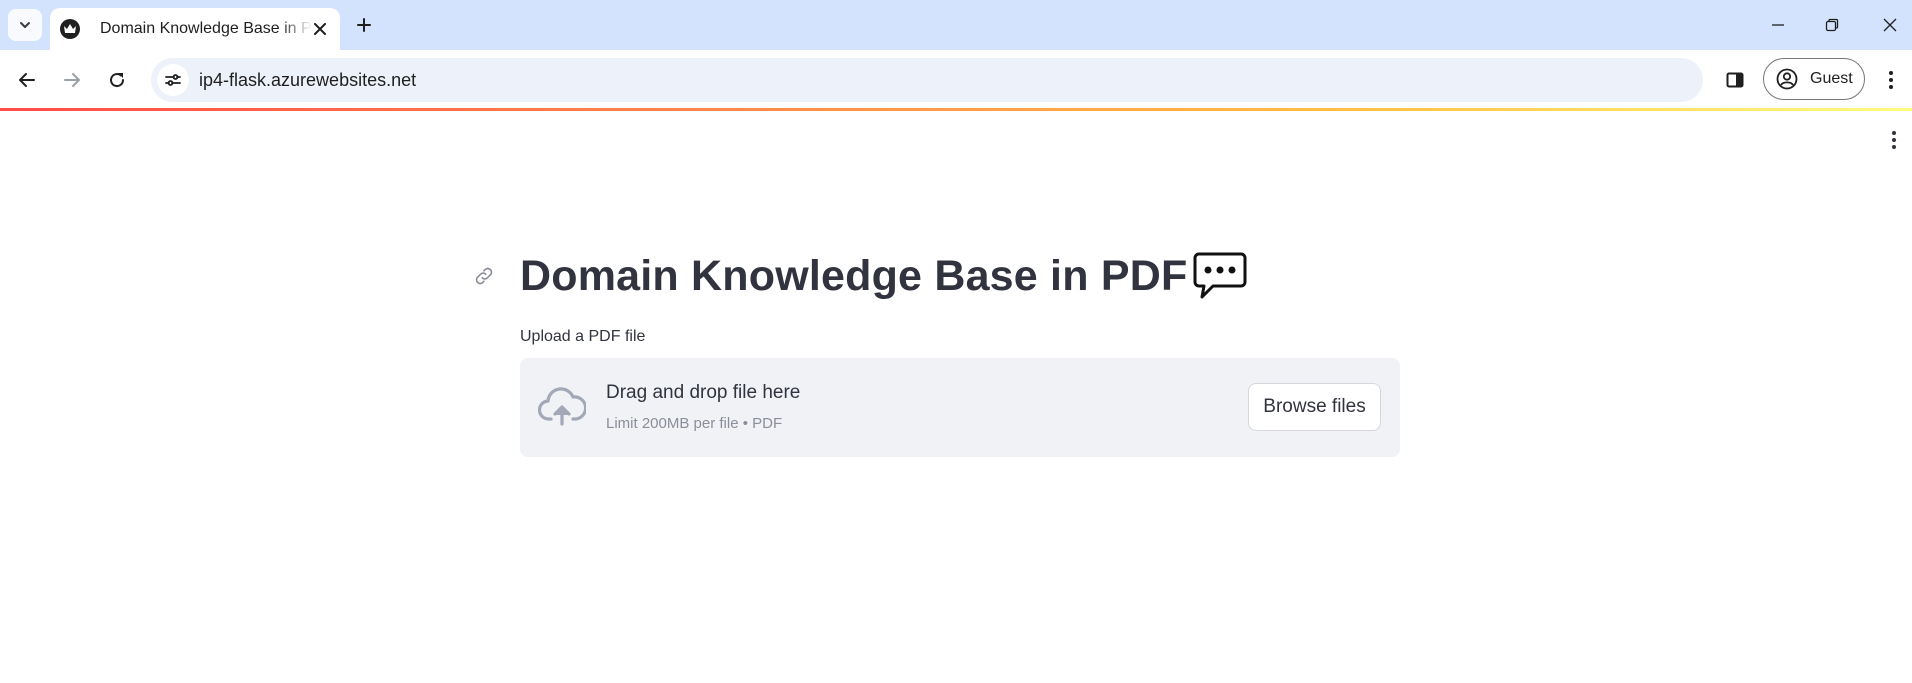 This screenshot has height=683, width=1912. Describe the element at coordinates (694, 423) in the screenshot. I see `dropzone-limit-text: Limit 200MB per file • PDF` at that location.